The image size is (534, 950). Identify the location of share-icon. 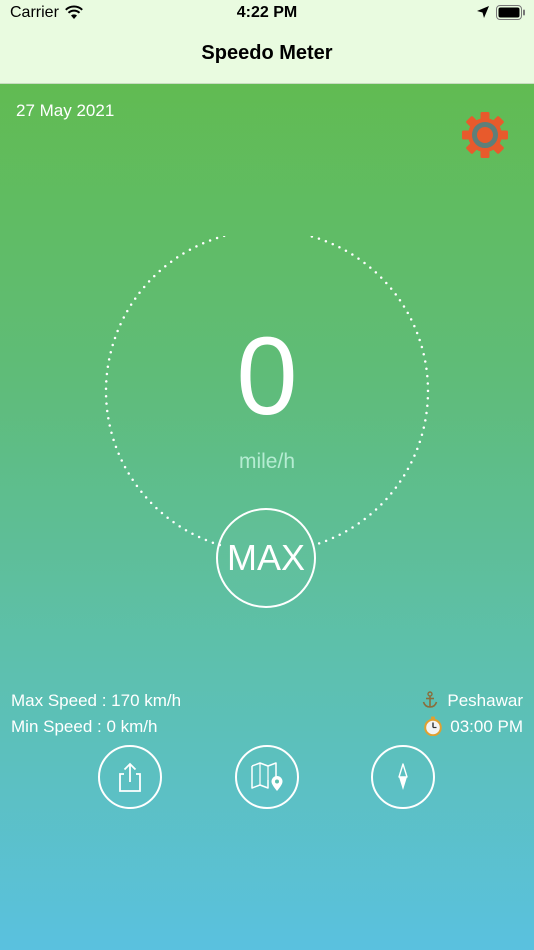
(130, 777).